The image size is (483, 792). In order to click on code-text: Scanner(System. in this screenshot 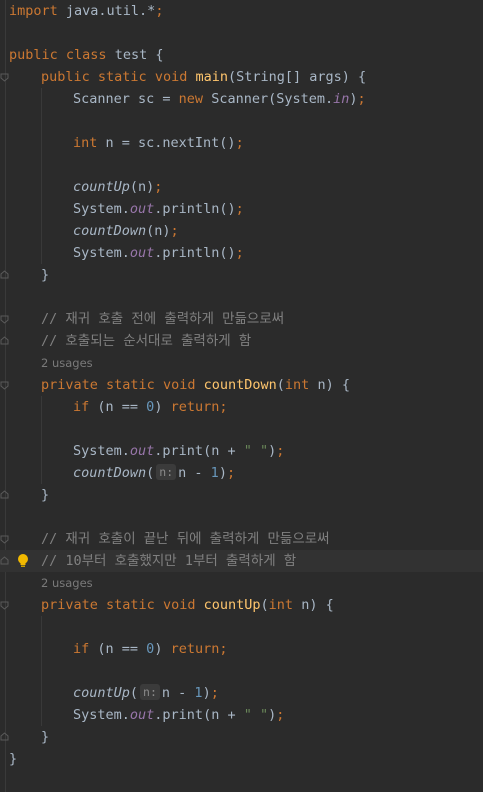, I will do `click(268, 99)`.